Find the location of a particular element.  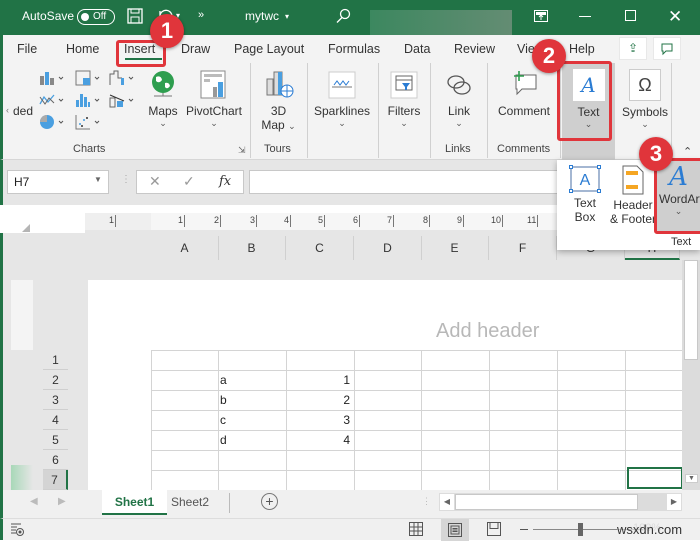

column-header-f: F is located at coordinates (523, 248).